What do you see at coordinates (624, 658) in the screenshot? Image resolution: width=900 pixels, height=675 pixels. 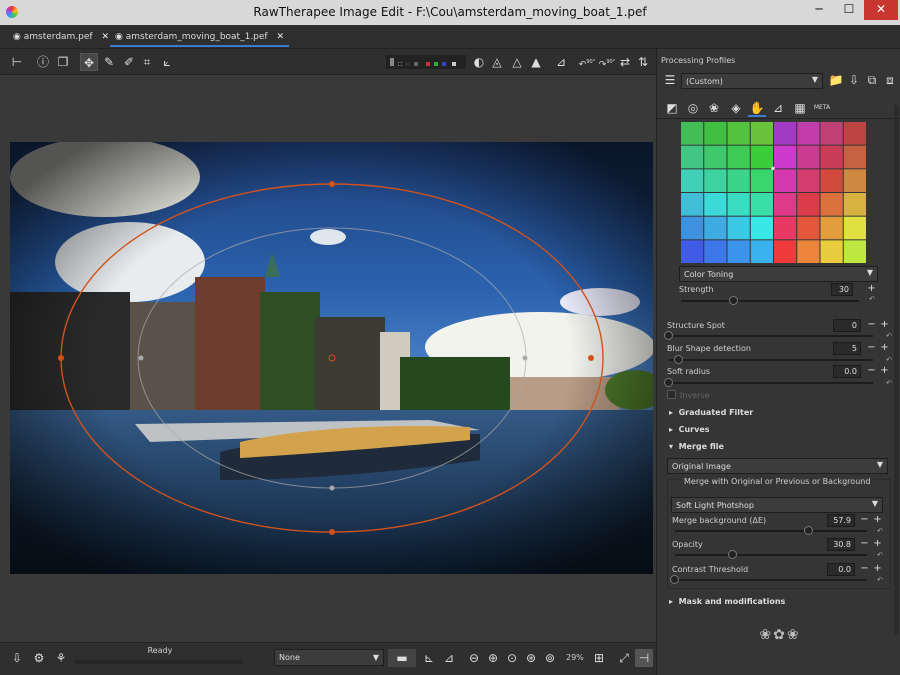 I see `fullscreen-icon: ⤢` at bounding box center [624, 658].